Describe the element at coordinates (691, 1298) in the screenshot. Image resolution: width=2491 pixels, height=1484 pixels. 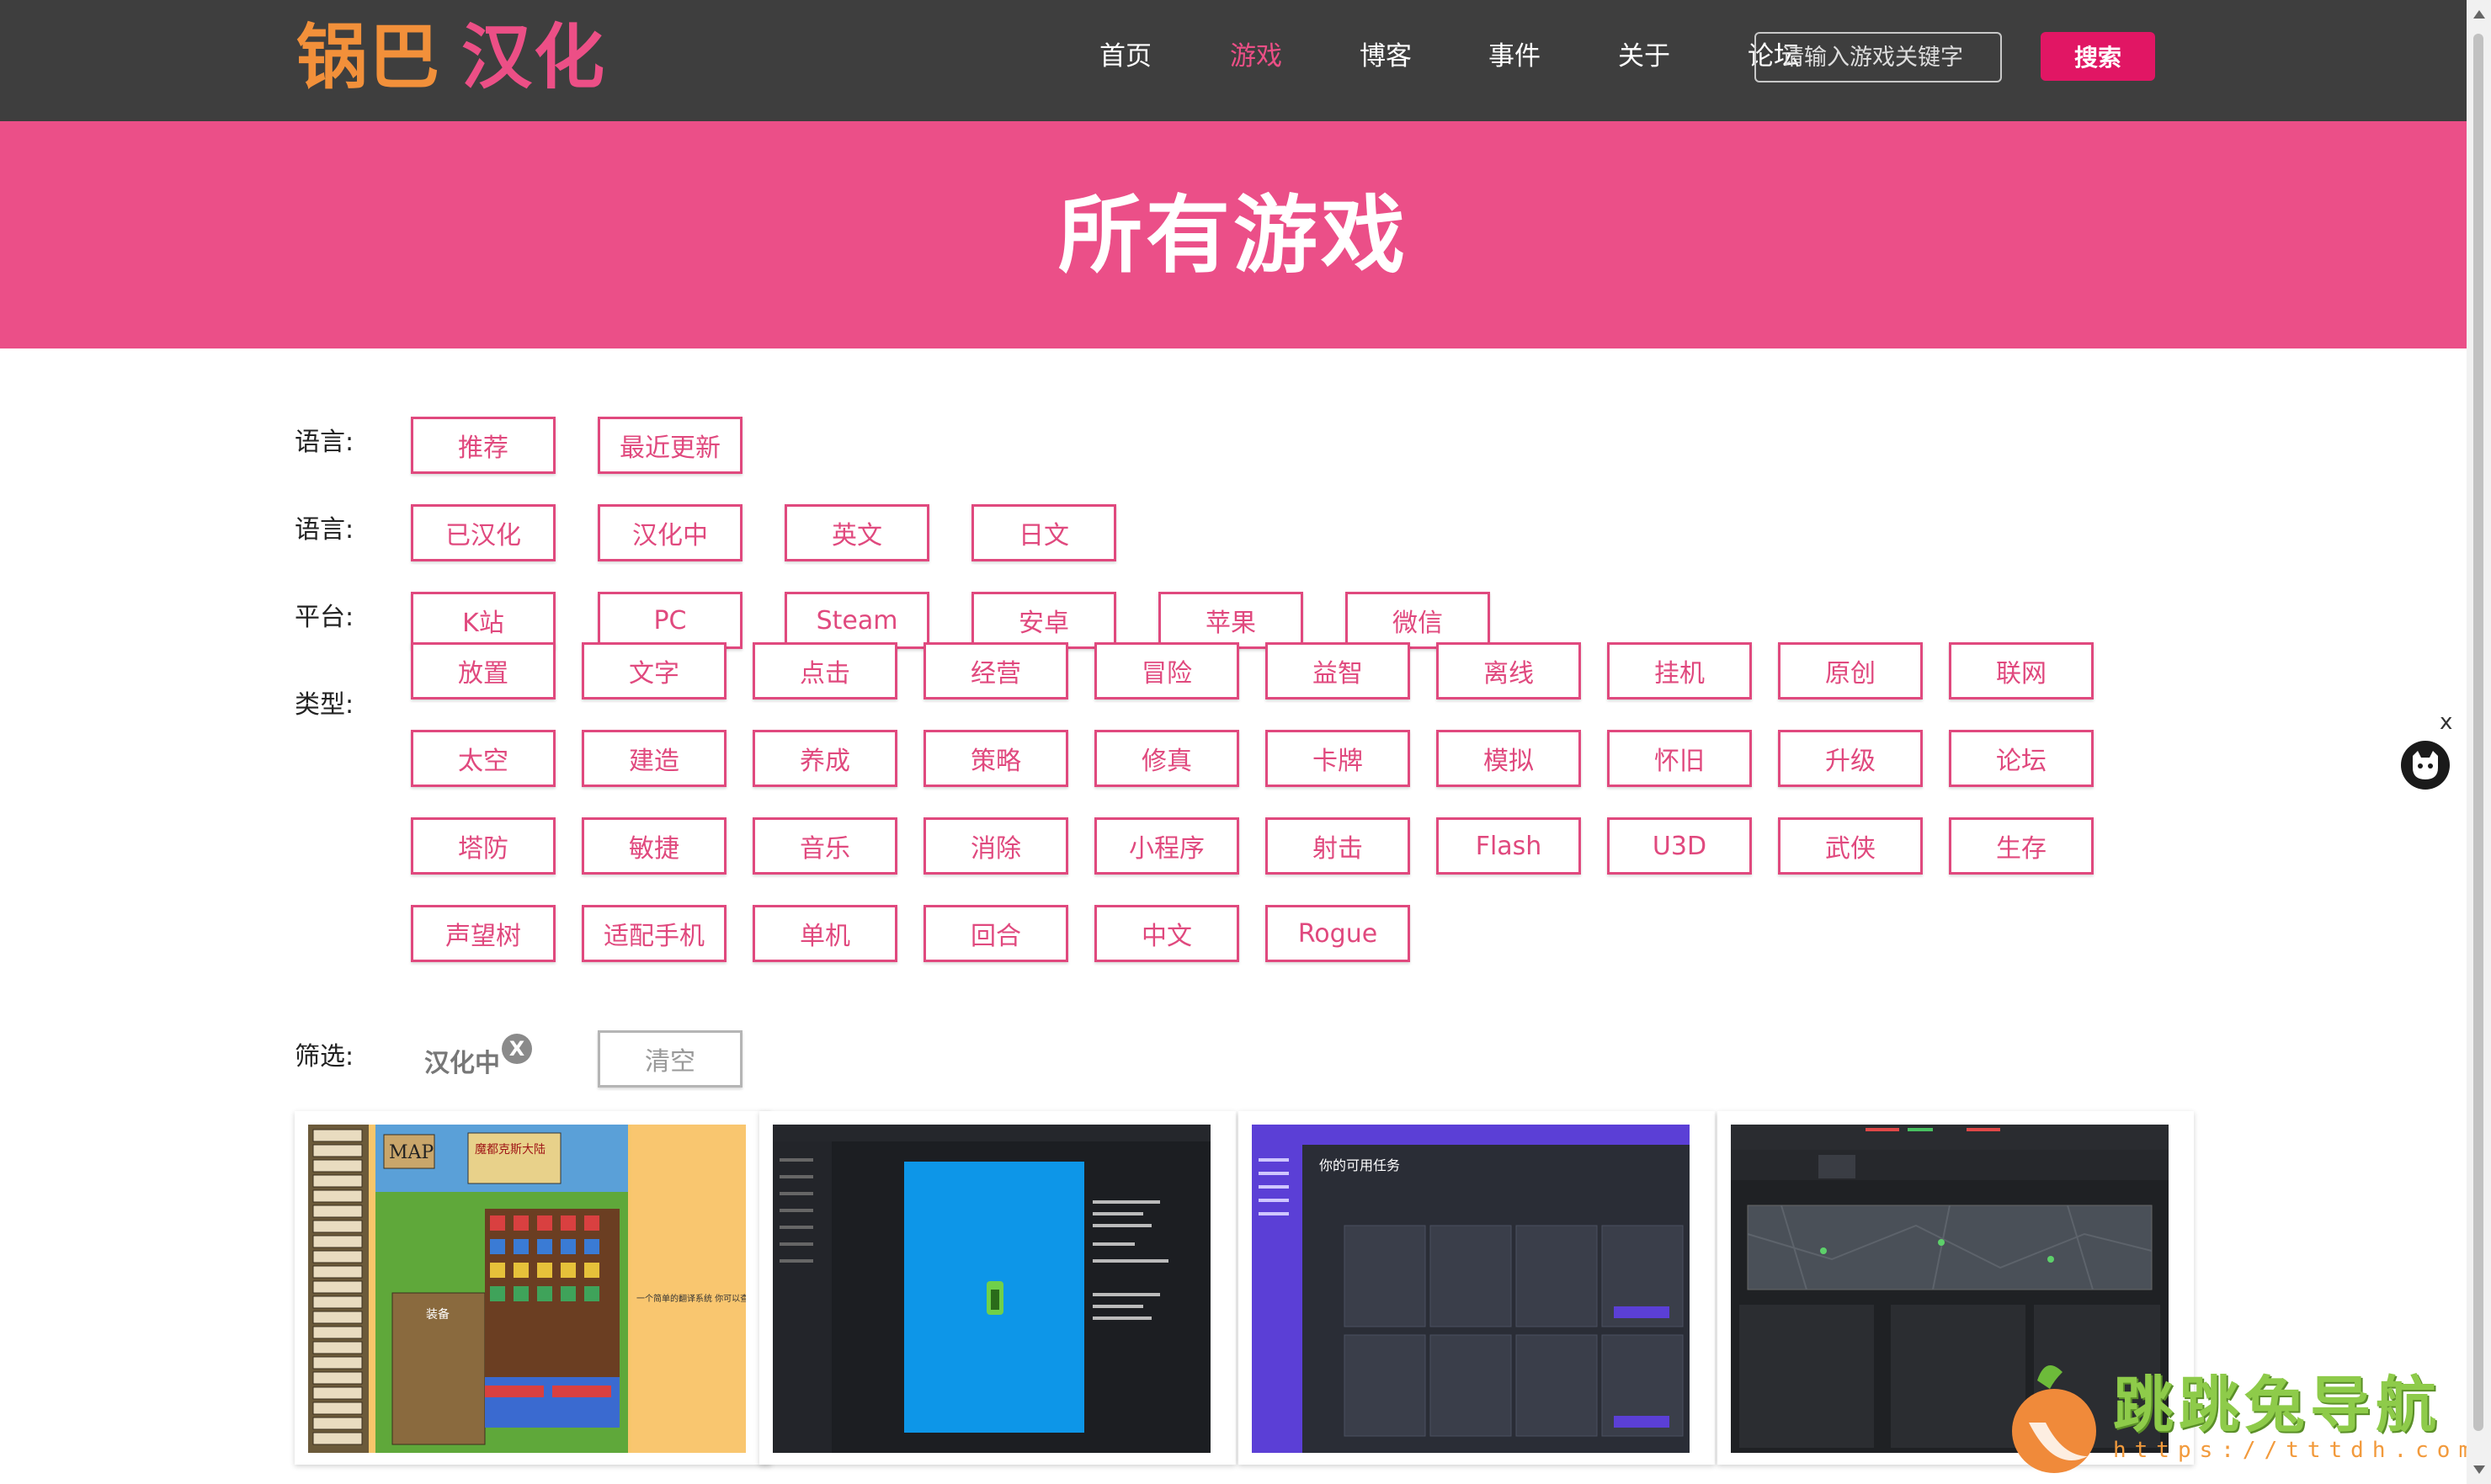
I see `translation-note: 一个简单的翻译系统 你可以查看这里和英语提示 你们交流` at that location.